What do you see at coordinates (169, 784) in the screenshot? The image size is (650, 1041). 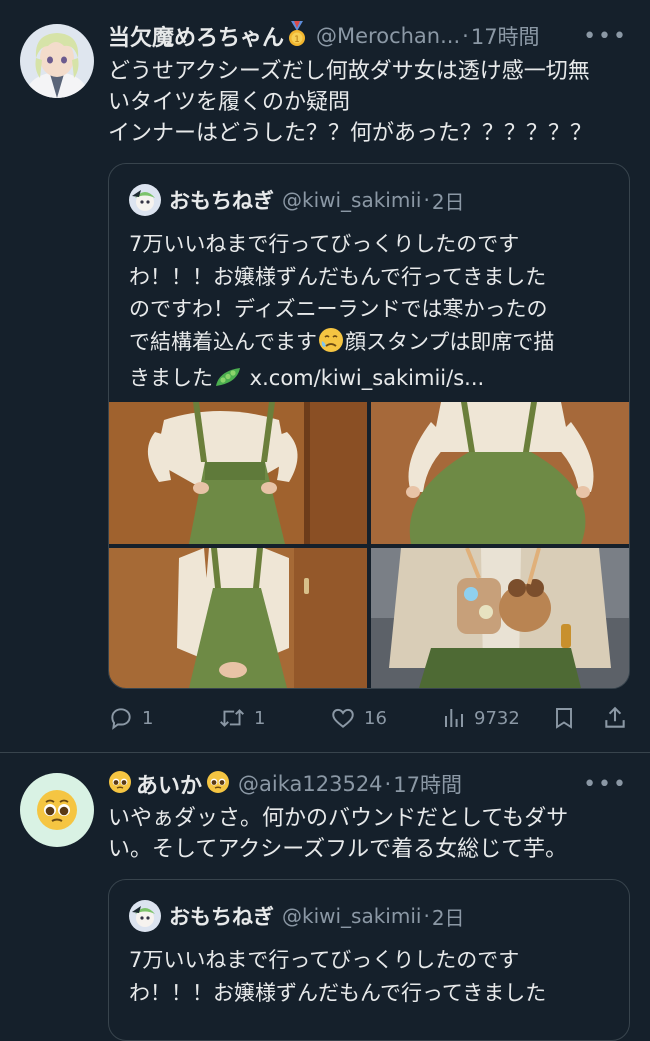 I see `display-name: あいか` at bounding box center [169, 784].